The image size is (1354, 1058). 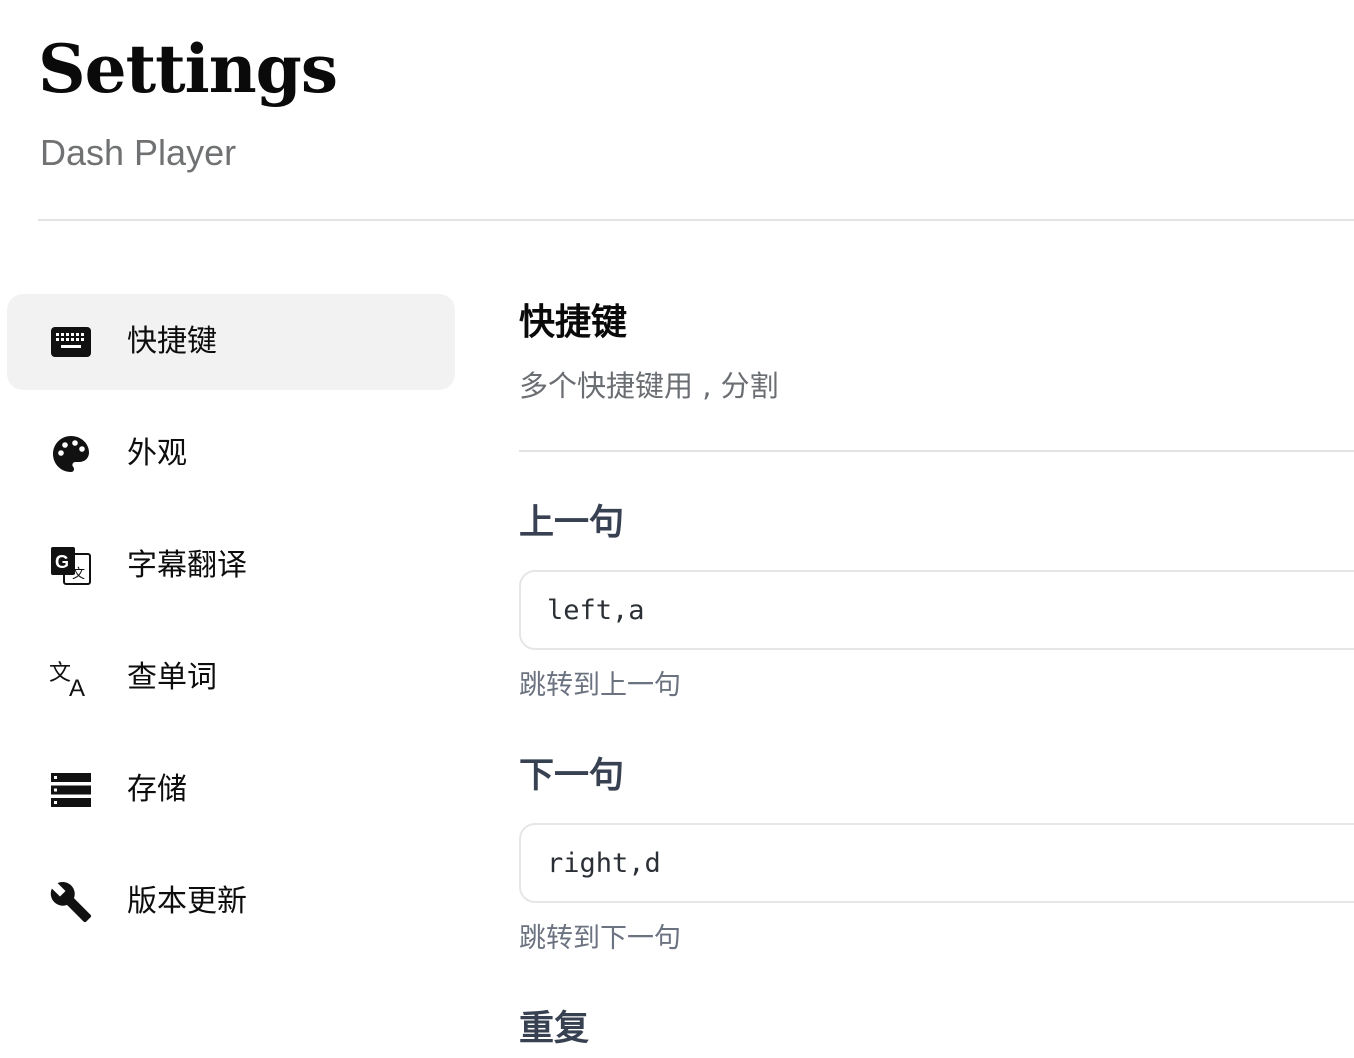 What do you see at coordinates (696, 220) in the screenshot?
I see `header-divider` at bounding box center [696, 220].